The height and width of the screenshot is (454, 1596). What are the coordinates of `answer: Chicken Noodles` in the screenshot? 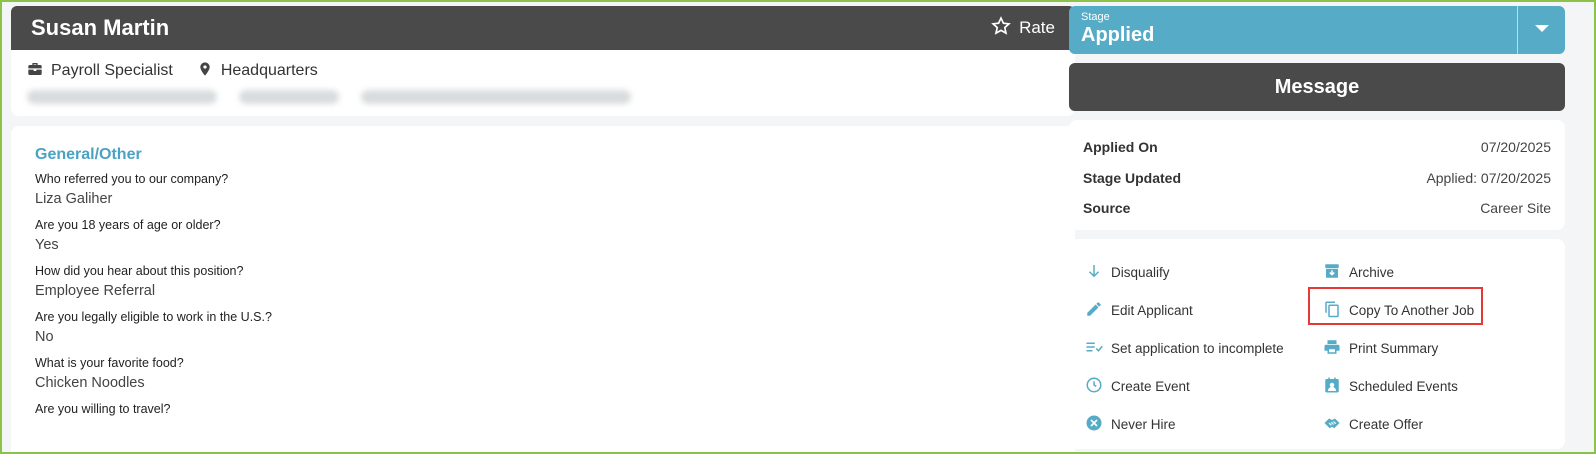 It's located at (90, 383).